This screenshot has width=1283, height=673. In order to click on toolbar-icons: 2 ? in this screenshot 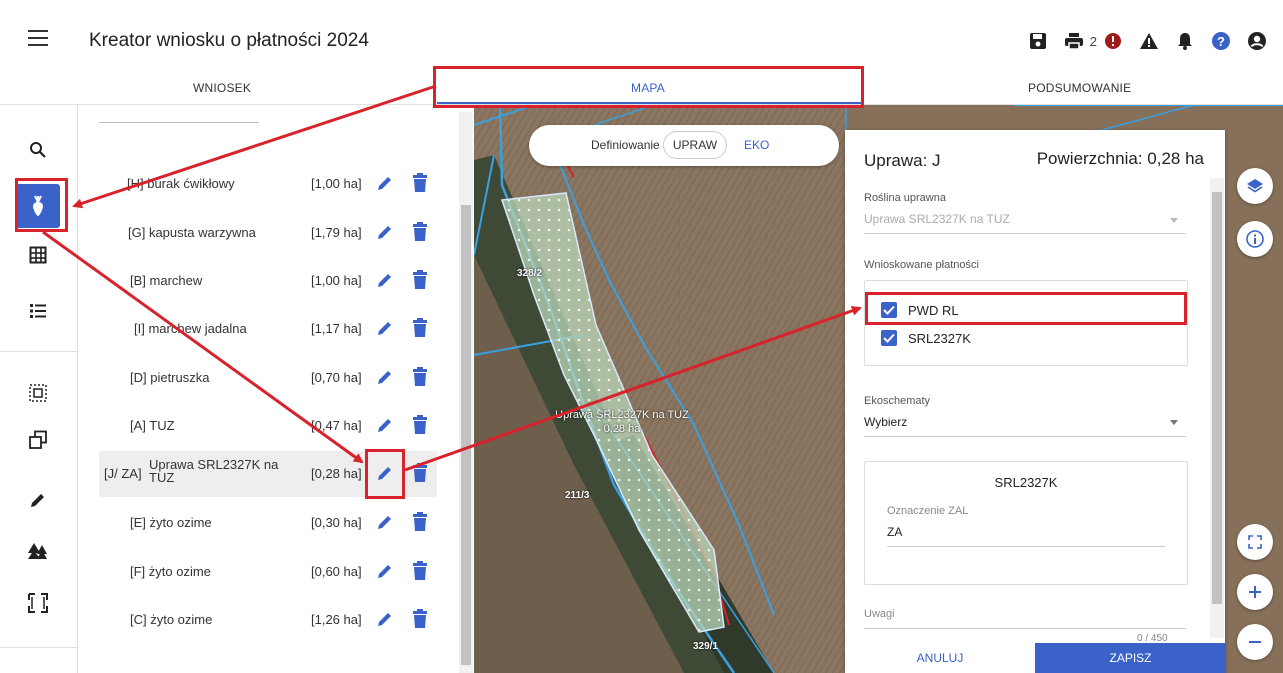, I will do `click(1143, 41)`.